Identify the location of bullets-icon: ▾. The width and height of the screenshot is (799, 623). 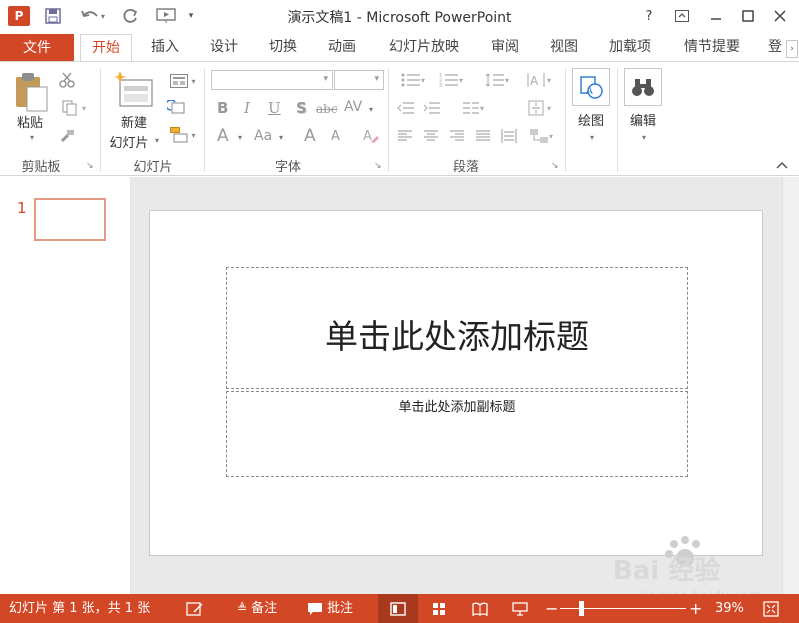
(413, 80).